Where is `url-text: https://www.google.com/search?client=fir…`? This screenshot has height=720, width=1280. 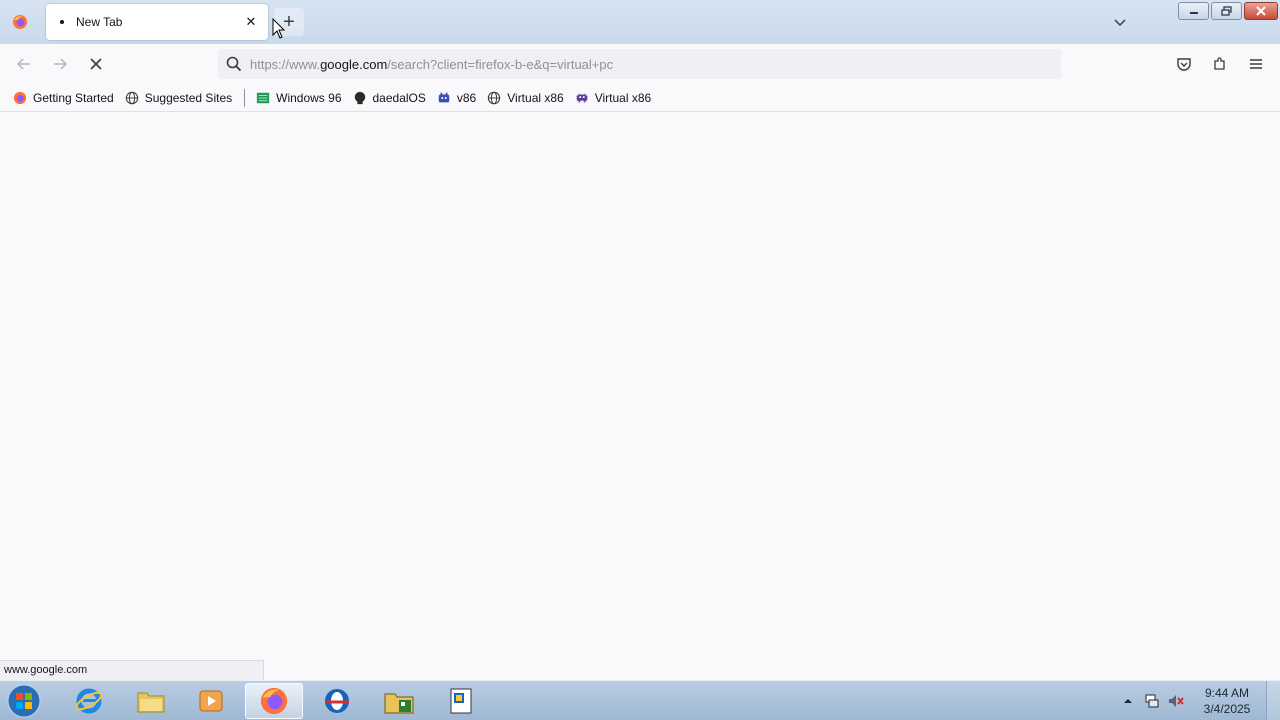
url-text: https://www.google.com/search?client=fir… is located at coordinates (431, 64).